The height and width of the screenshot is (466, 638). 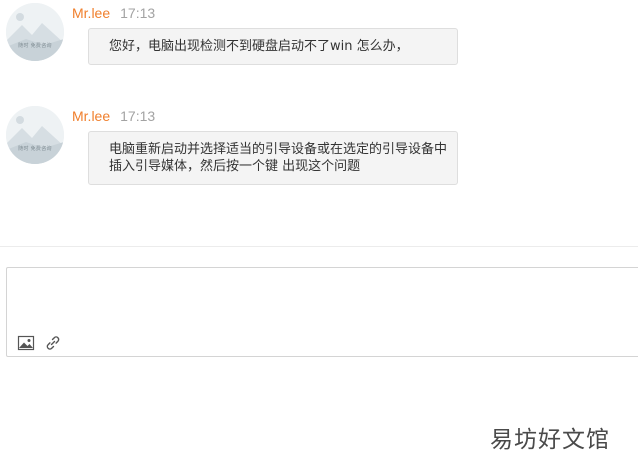 What do you see at coordinates (319, 246) in the screenshot?
I see `divider` at bounding box center [319, 246].